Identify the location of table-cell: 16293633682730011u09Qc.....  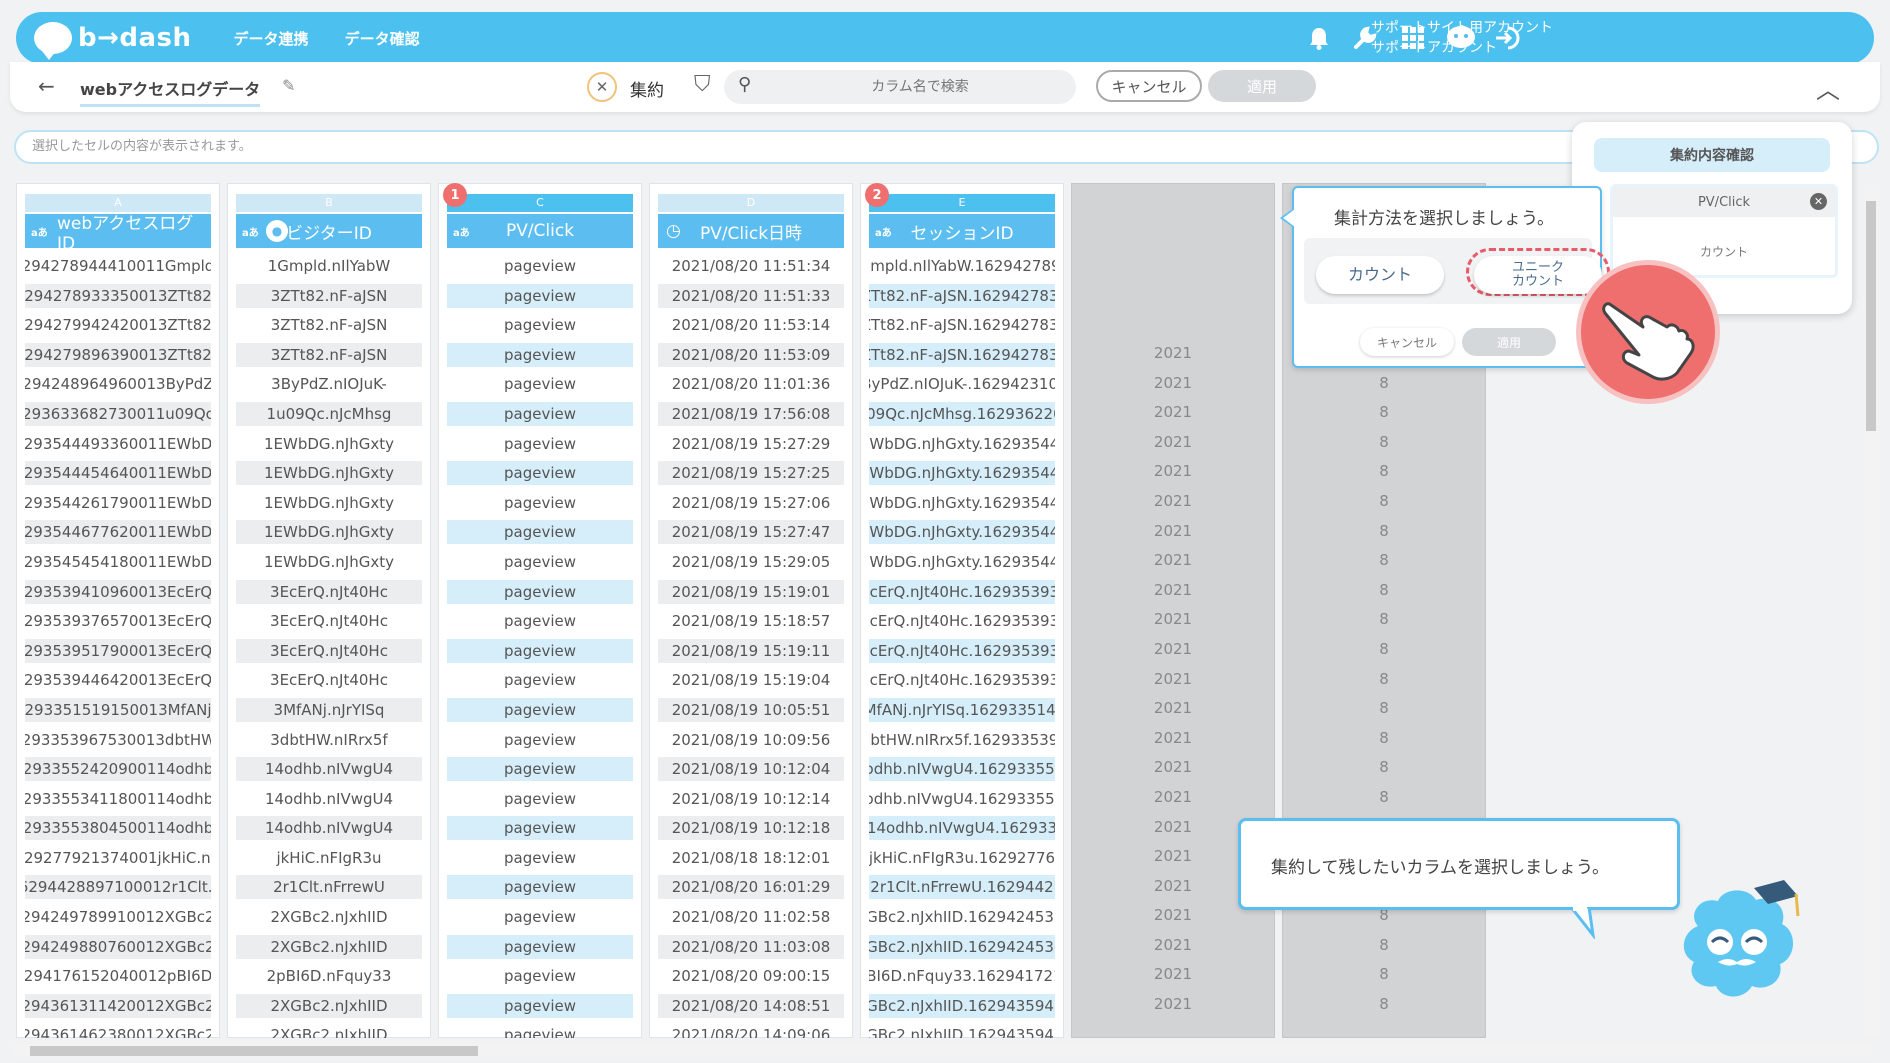
(118, 413).